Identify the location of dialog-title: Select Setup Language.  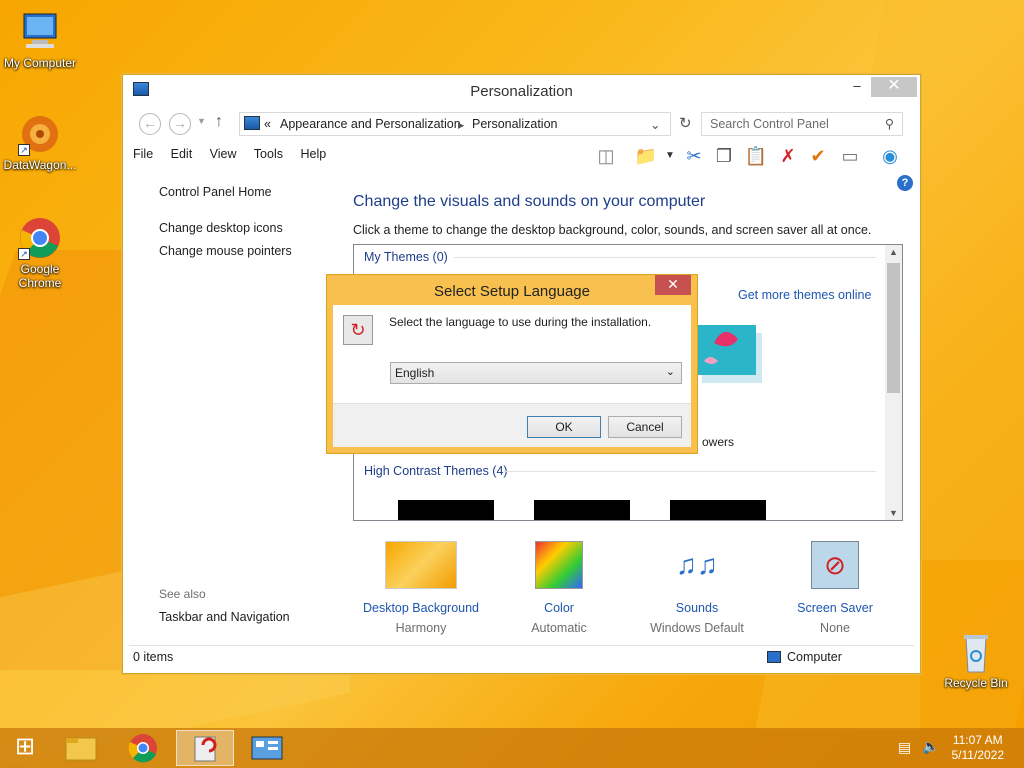
(512, 291).